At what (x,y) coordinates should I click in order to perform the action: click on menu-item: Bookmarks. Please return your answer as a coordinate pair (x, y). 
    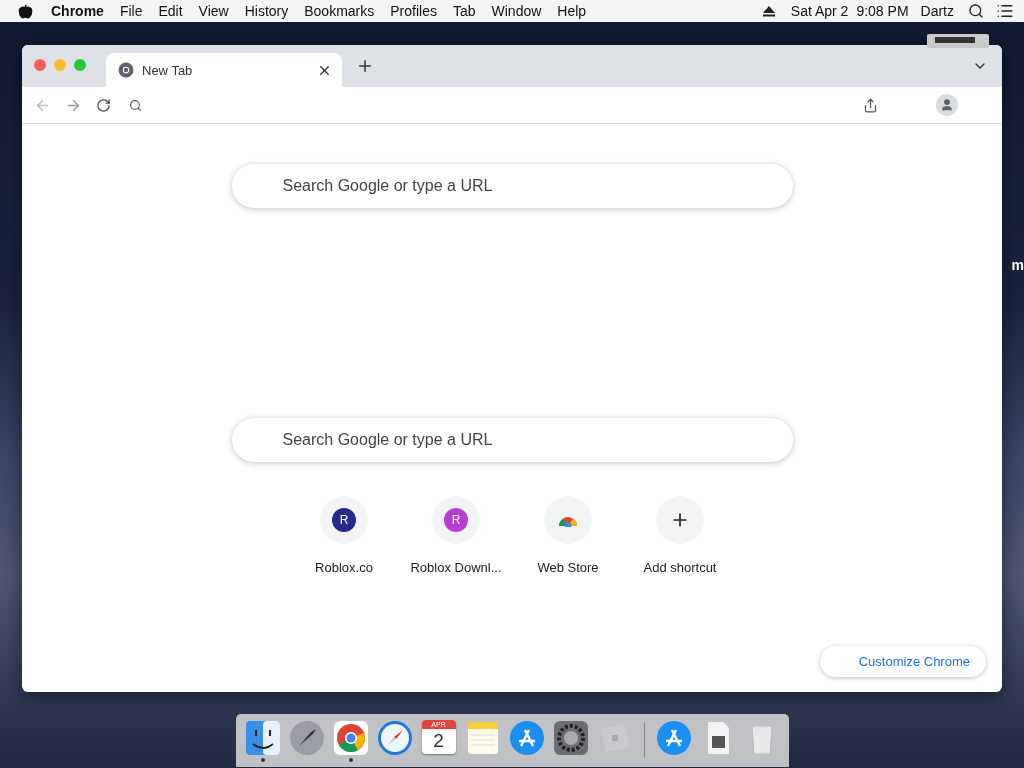
    Looking at the image, I should click on (339, 11).